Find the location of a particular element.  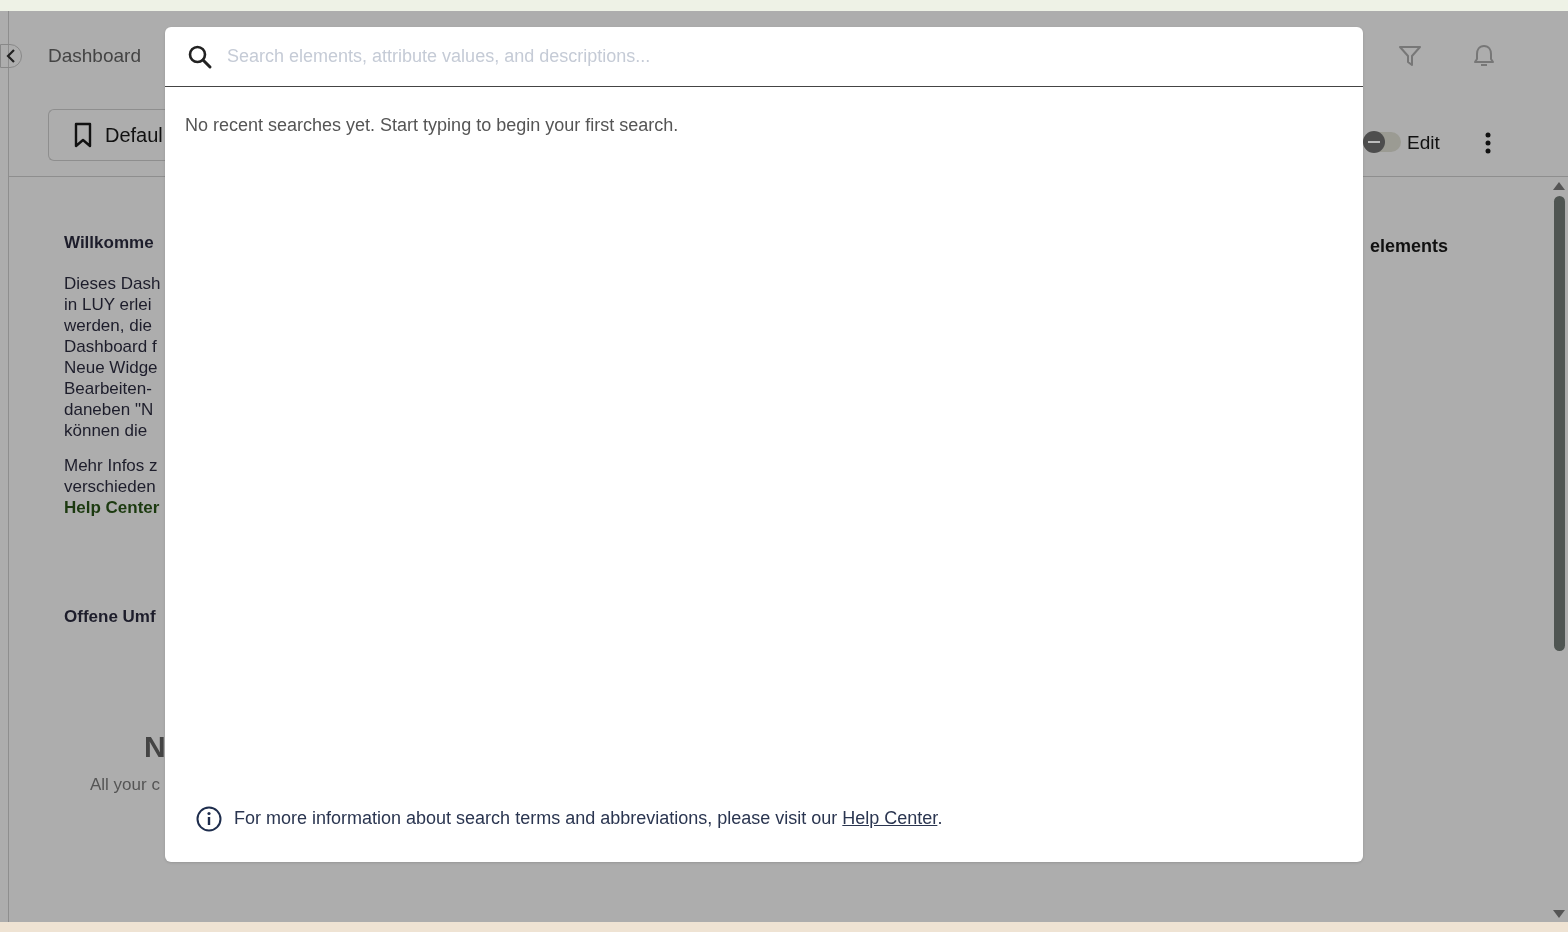

search-icon is located at coordinates (200, 56).